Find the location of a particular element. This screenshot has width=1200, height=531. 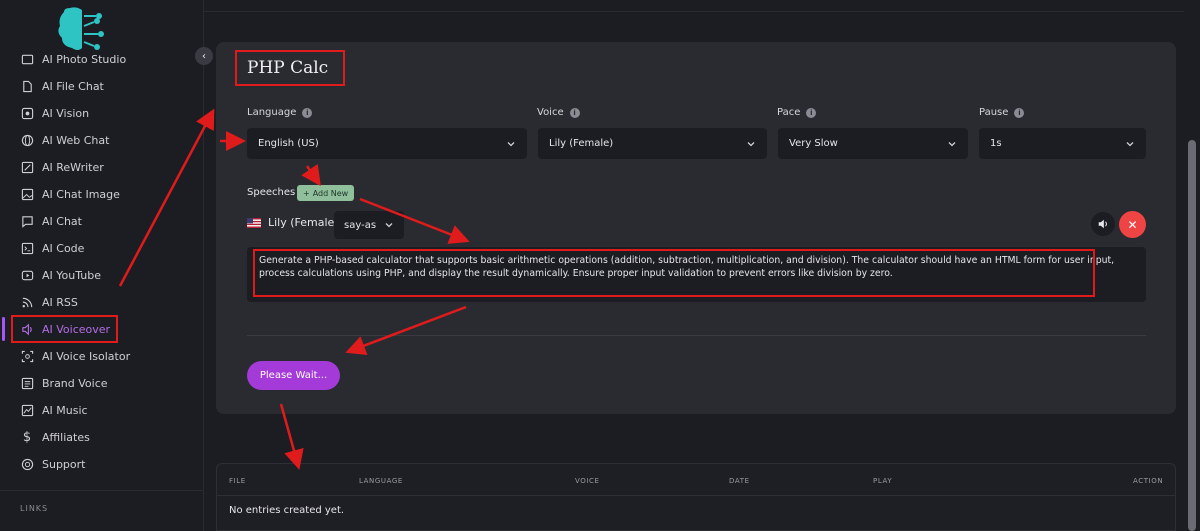

sidebar-item-label: AI File Chat is located at coordinates (73, 86).